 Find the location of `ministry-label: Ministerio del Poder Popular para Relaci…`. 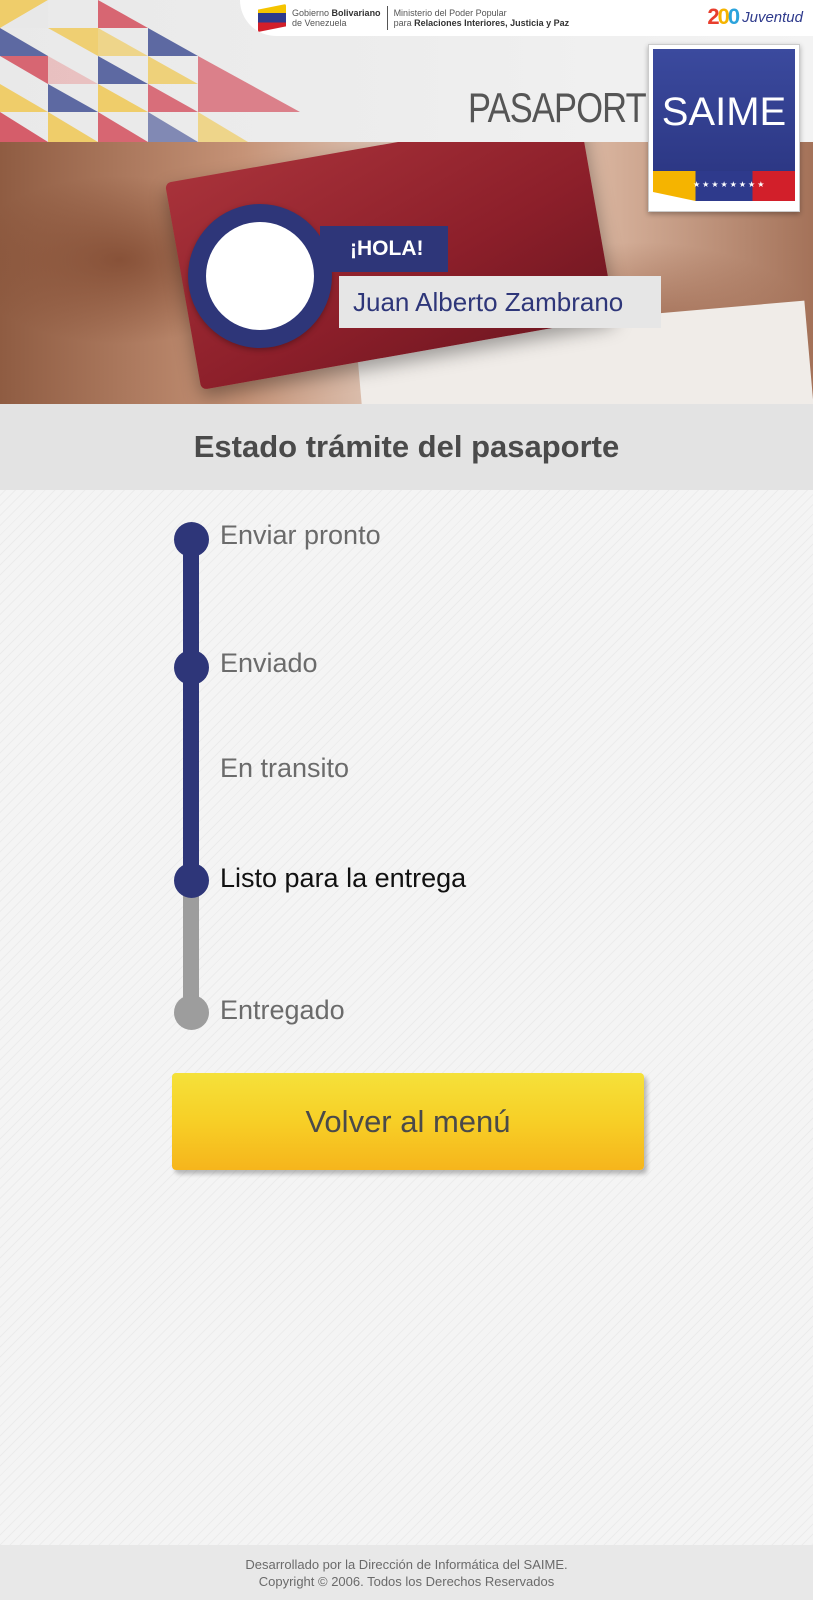

ministry-label: Ministerio del Poder Popular para Relaci… is located at coordinates (481, 18).